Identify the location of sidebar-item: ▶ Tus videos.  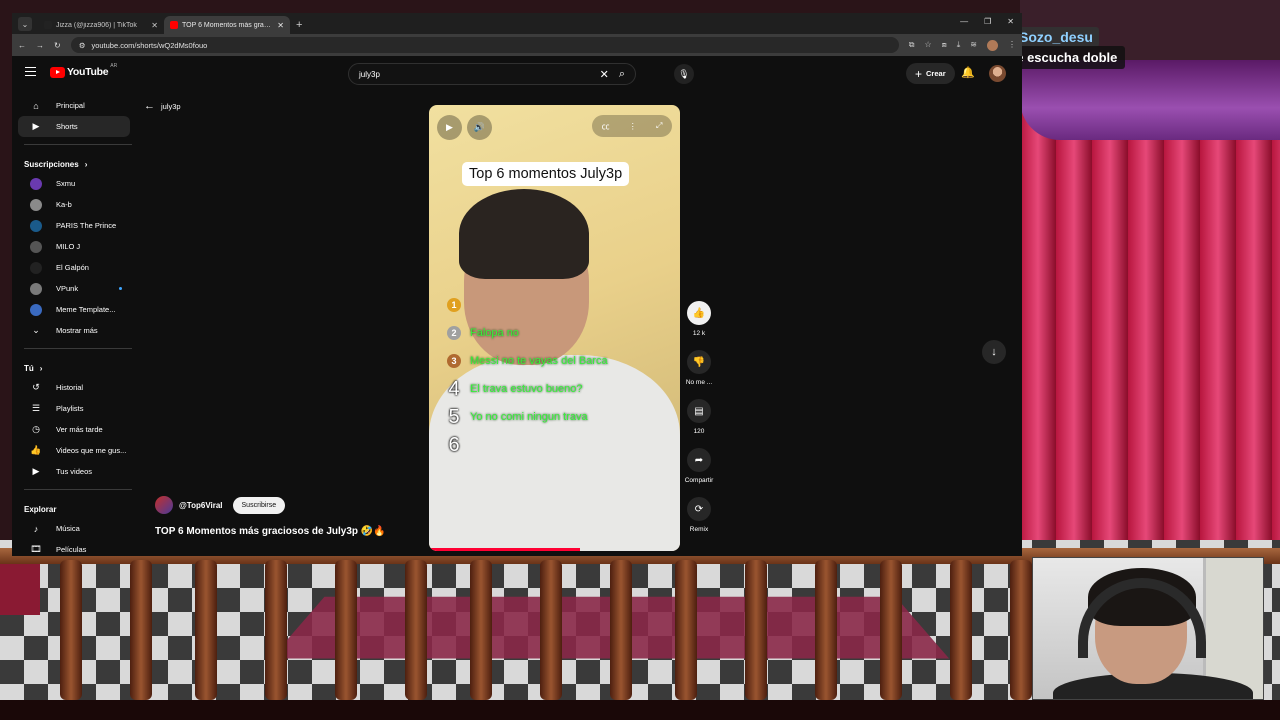
(74, 471).